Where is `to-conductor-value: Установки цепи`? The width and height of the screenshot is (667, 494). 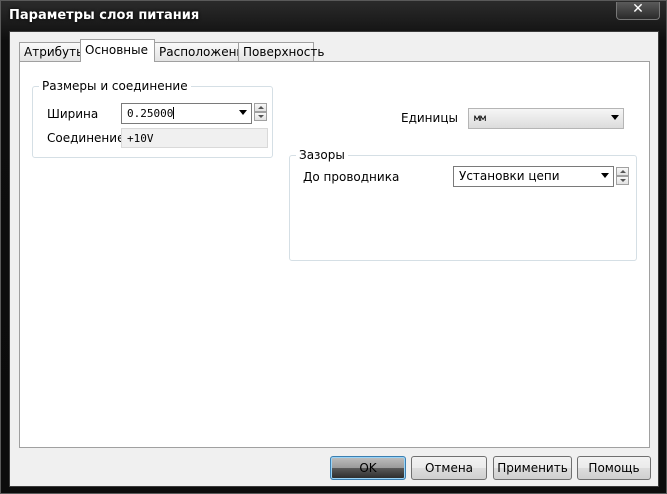 to-conductor-value: Установки цепи is located at coordinates (509, 176).